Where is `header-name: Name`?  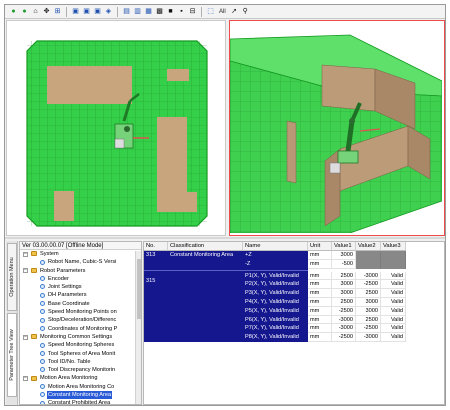 header-name: Name is located at coordinates (275, 246).